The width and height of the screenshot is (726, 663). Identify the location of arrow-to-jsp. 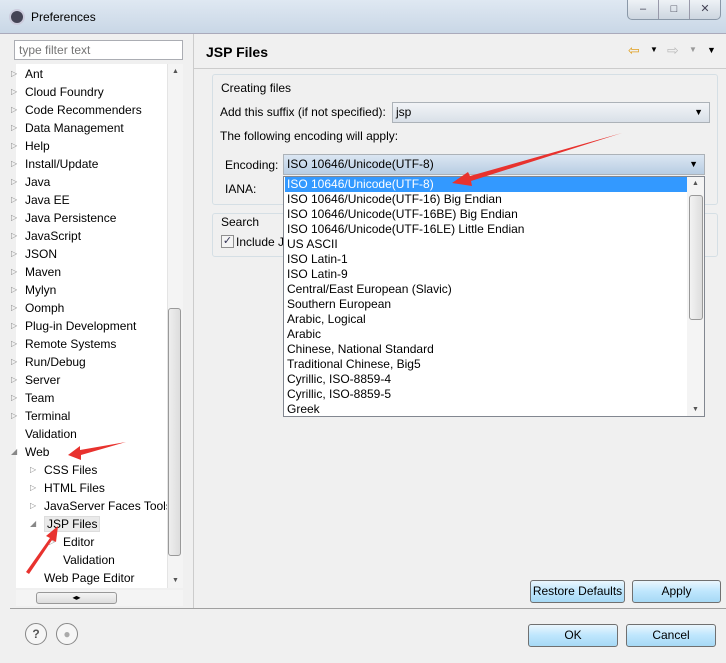
(42, 550).